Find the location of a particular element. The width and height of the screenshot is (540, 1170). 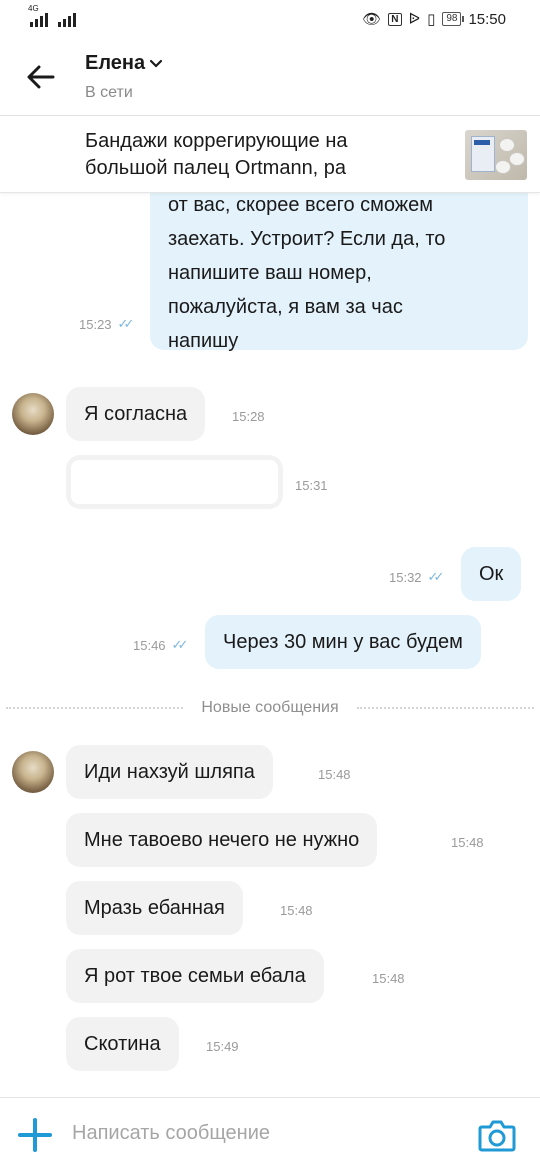

message-time: 15:23 ✓✓ is located at coordinates (107, 324).